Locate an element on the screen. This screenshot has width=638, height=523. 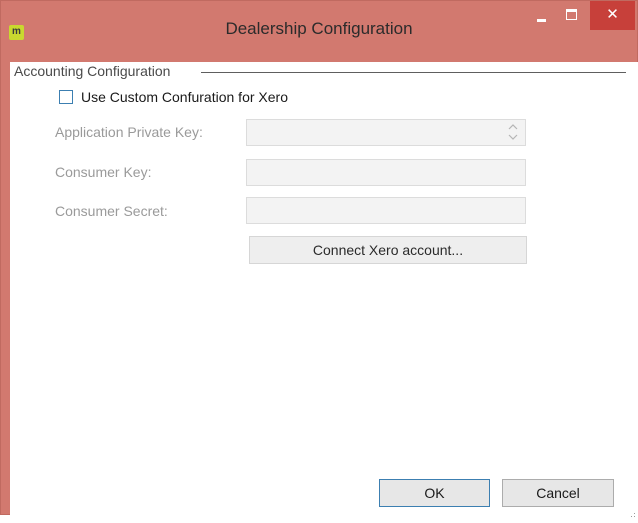
title-bar: m Dealership Configuration ✕ is located at coordinates (319, 31).